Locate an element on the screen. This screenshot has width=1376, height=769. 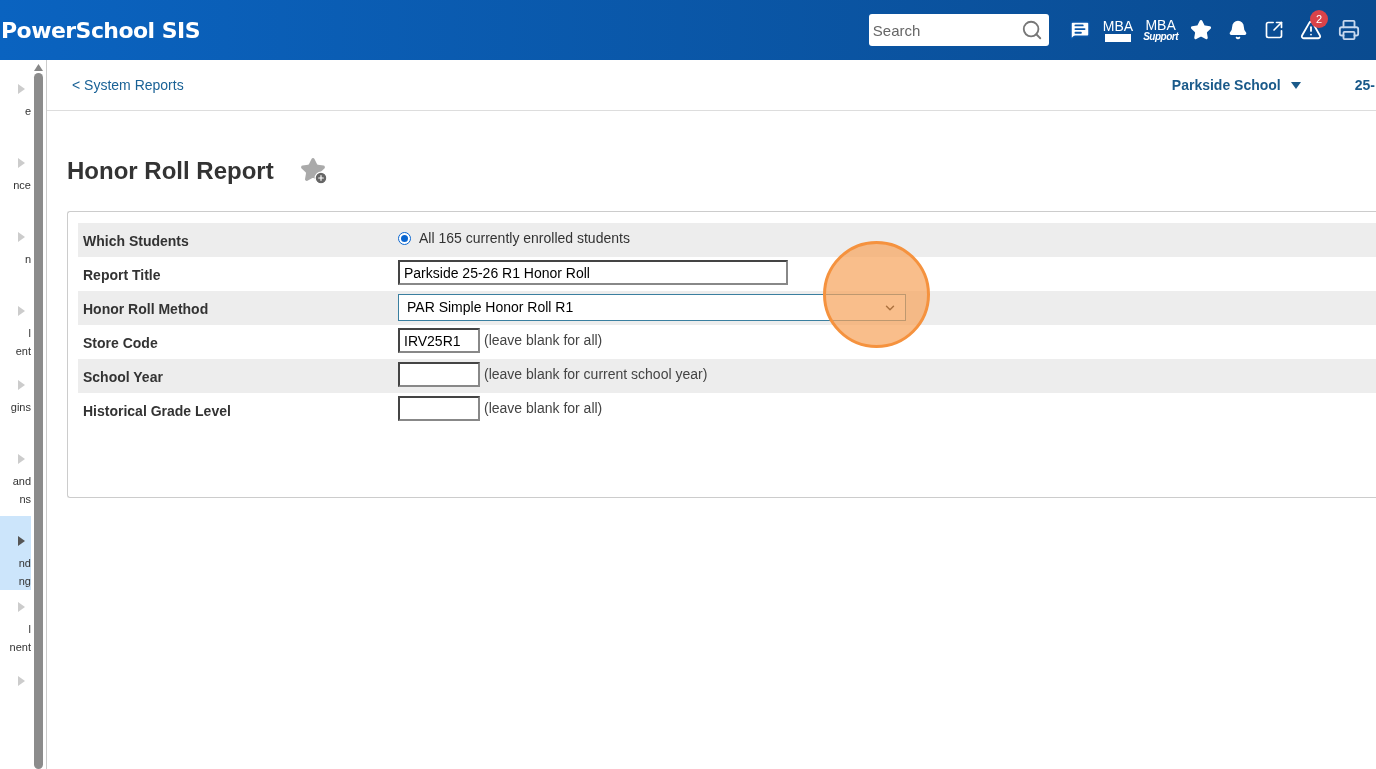
caret-down-icon is located at coordinates (1295, 85).